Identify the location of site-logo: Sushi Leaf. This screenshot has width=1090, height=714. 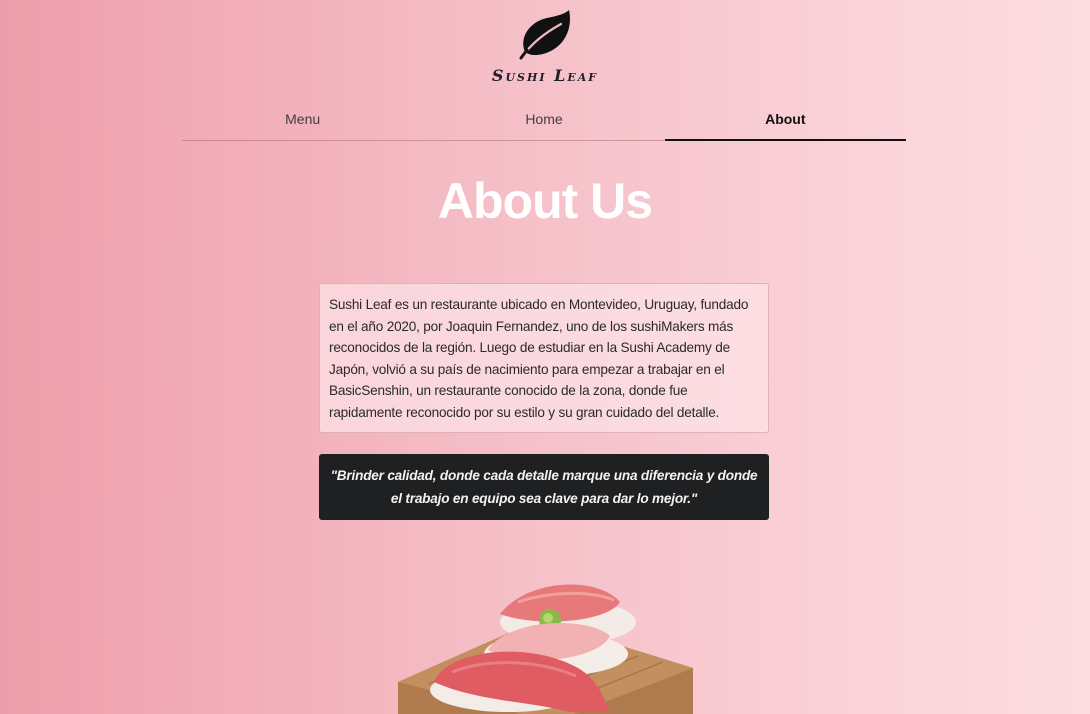
(545, 46).